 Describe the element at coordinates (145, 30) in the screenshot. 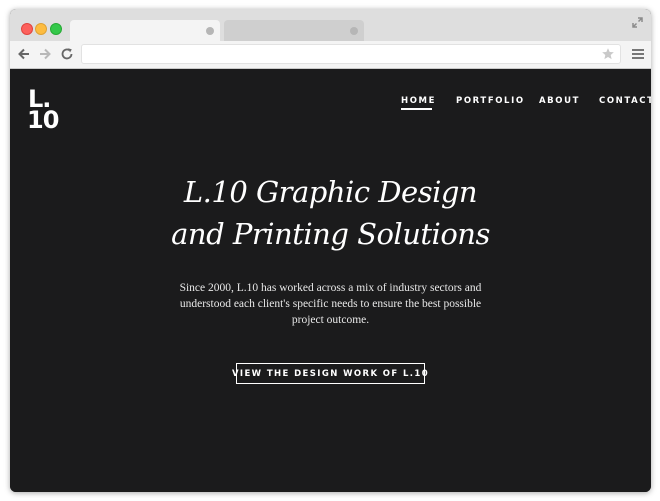

I see `browser-tab-active` at that location.